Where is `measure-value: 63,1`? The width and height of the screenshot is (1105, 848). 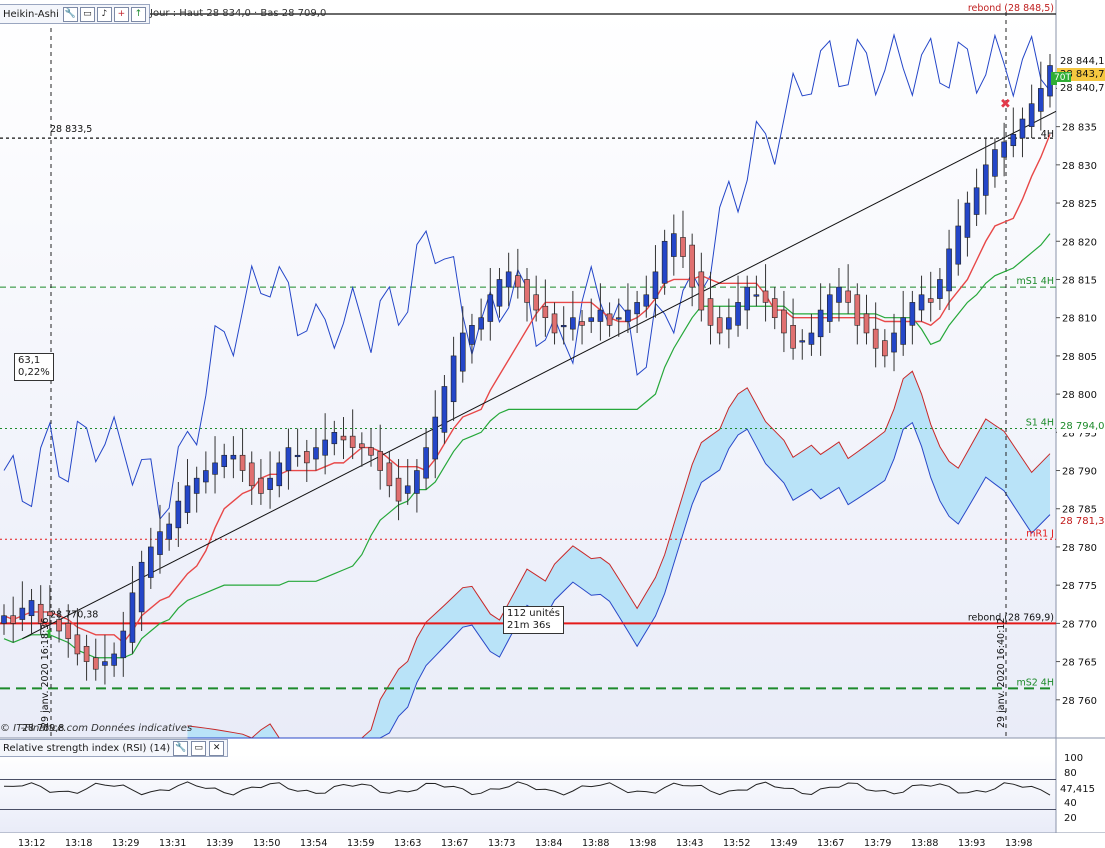 measure-value: 63,1 is located at coordinates (29, 360).